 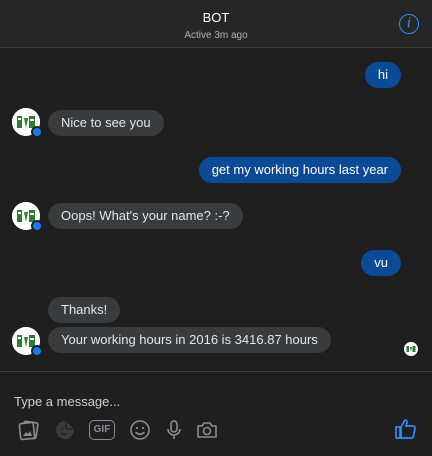 I want to click on message-bubble-outgoing: vu, so click(x=381, y=263).